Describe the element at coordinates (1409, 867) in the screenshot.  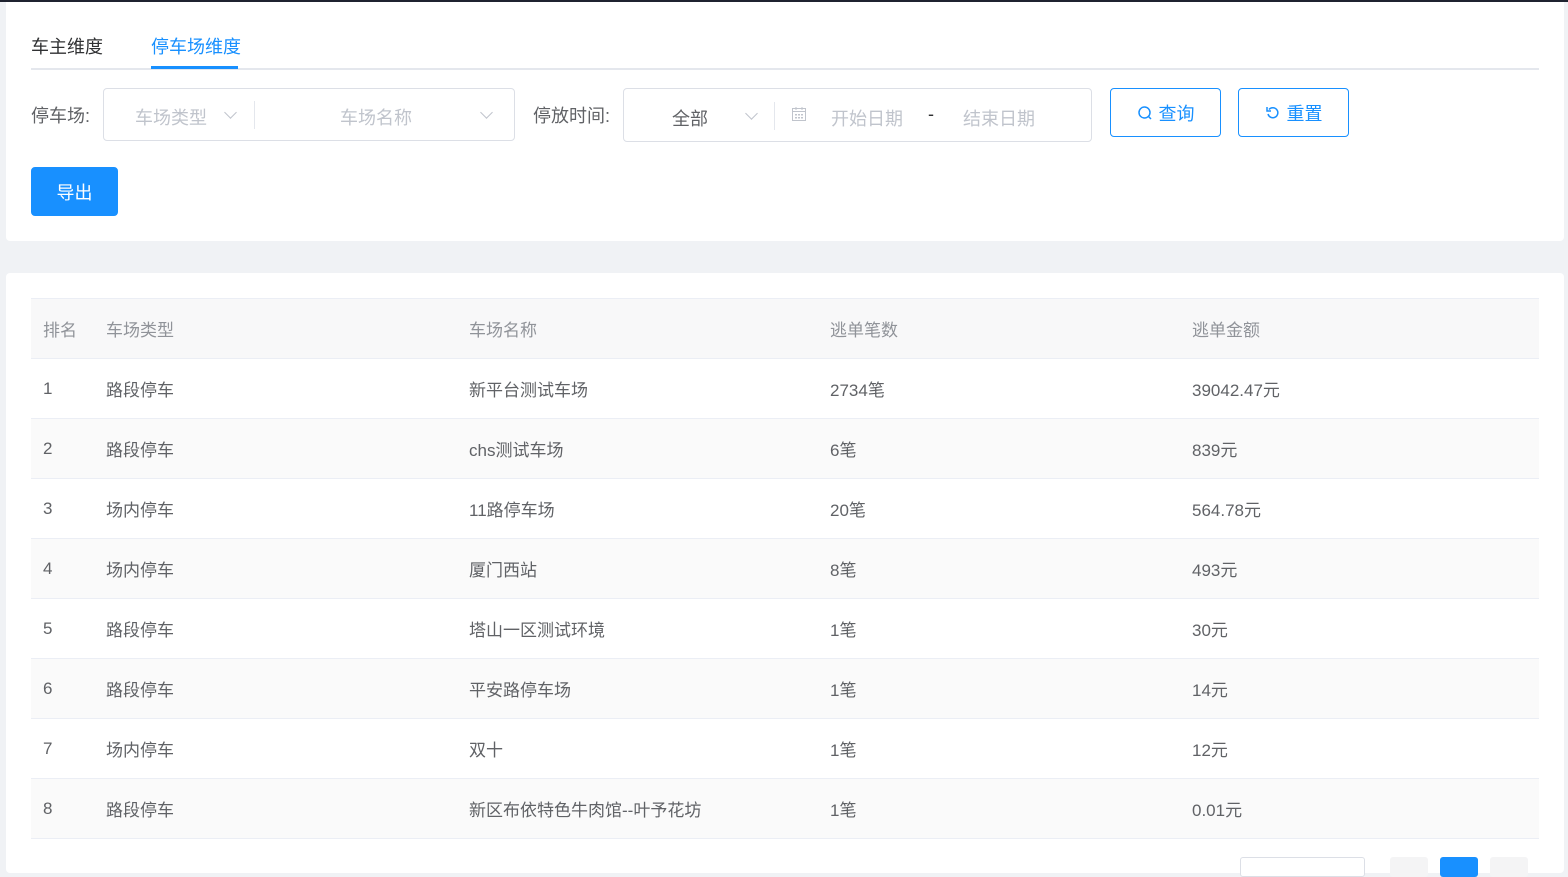
I see `prev-page-button` at that location.